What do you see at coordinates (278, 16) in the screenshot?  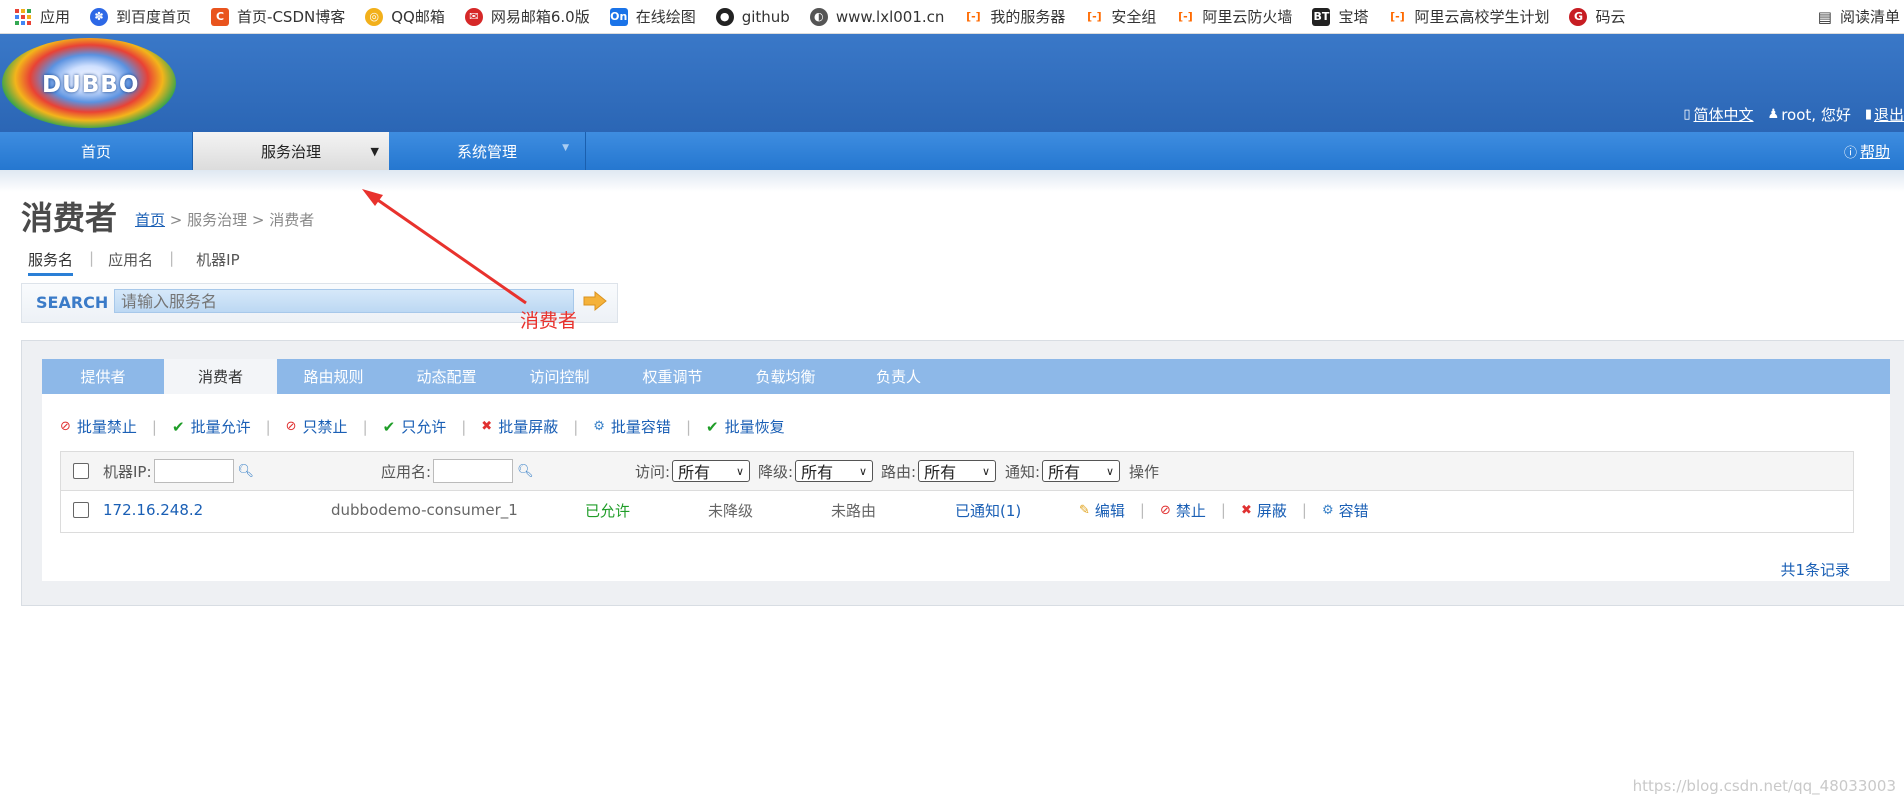 I see `bookmark-csdn: C 首页-CSDN博客` at bounding box center [278, 16].